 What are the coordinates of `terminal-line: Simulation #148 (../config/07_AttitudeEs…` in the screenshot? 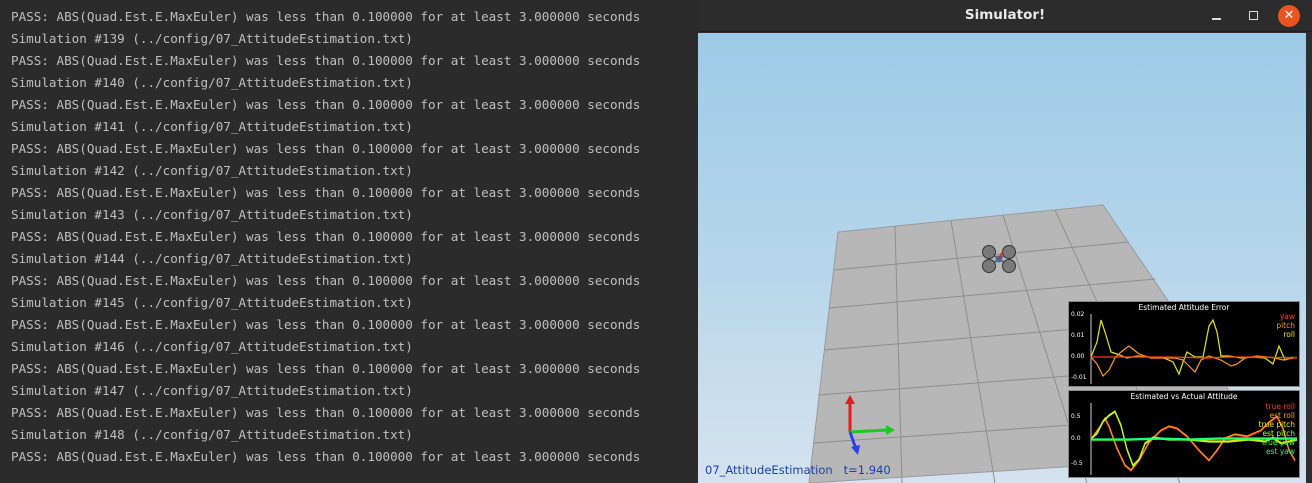 It's located at (212, 434).